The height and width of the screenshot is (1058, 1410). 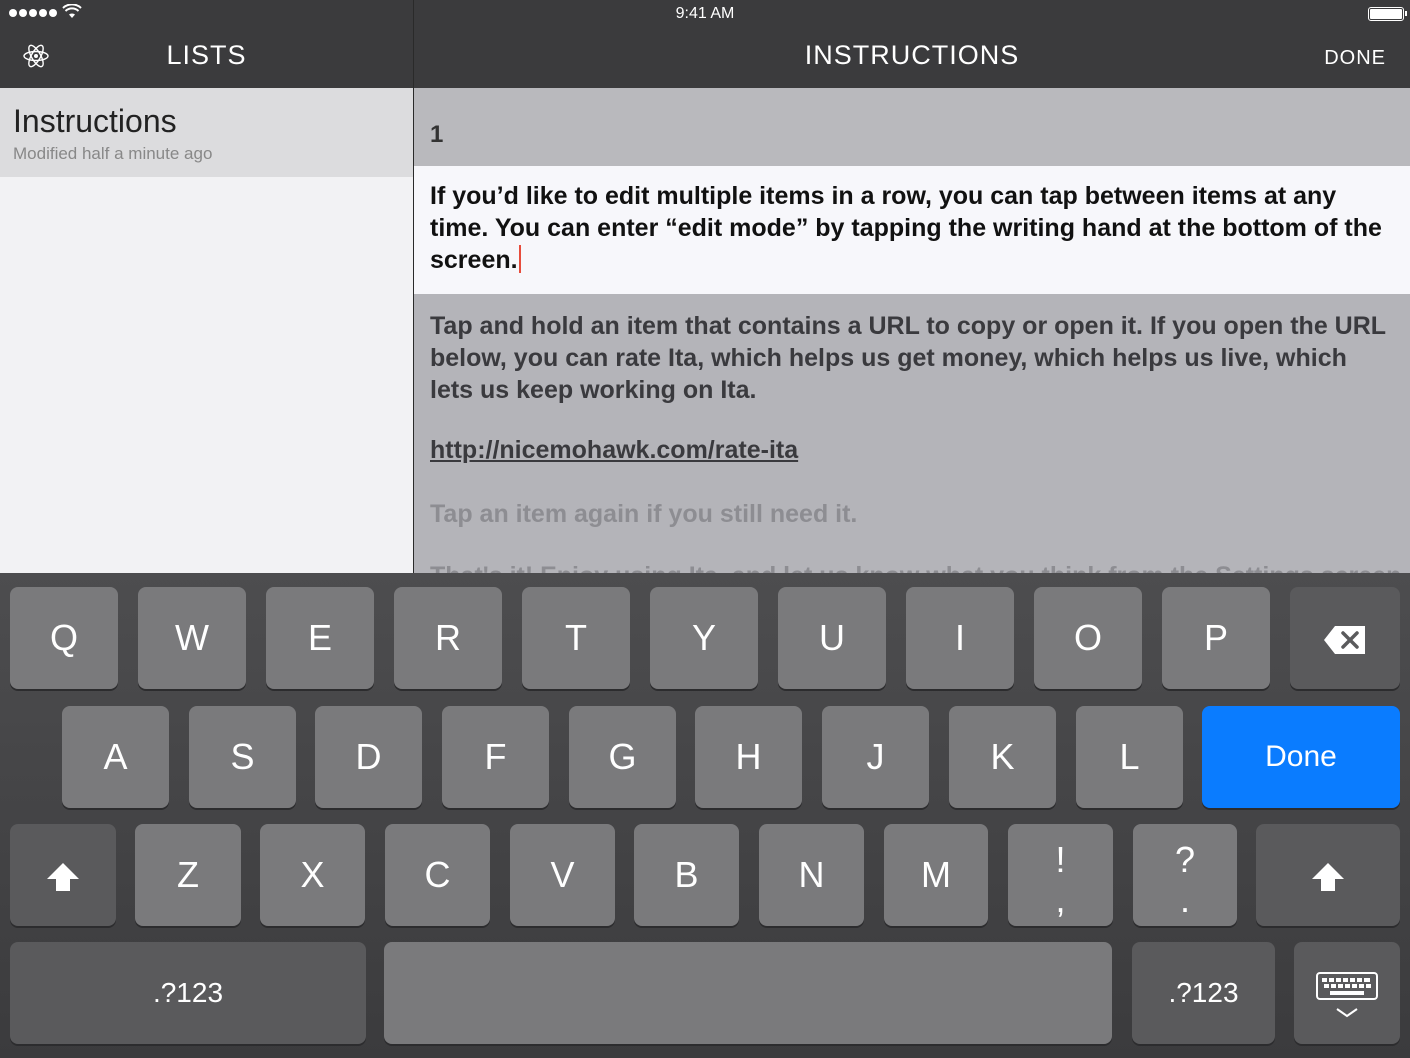 What do you see at coordinates (960, 638) in the screenshot?
I see `key-i: I` at bounding box center [960, 638].